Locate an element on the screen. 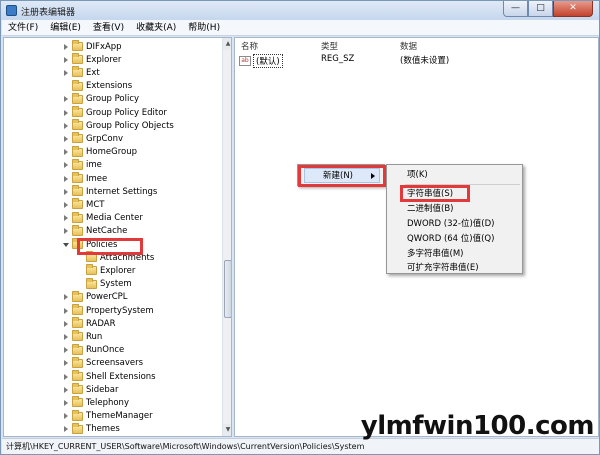 This screenshot has width=600, height=455. tree-item: GrpConv is located at coordinates (92, 138).